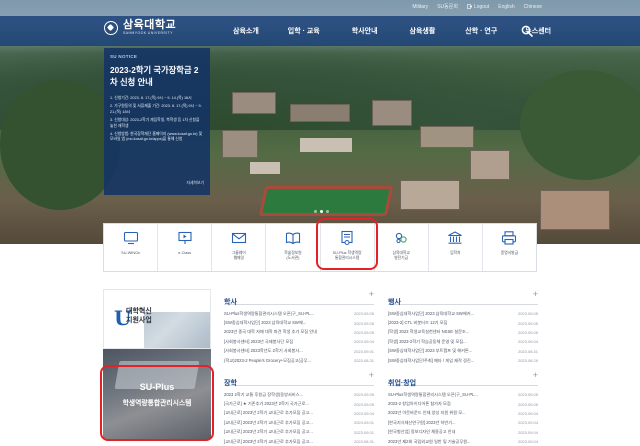 The height and width of the screenshot is (446, 640). I want to click on search-icon, so click(527, 31).